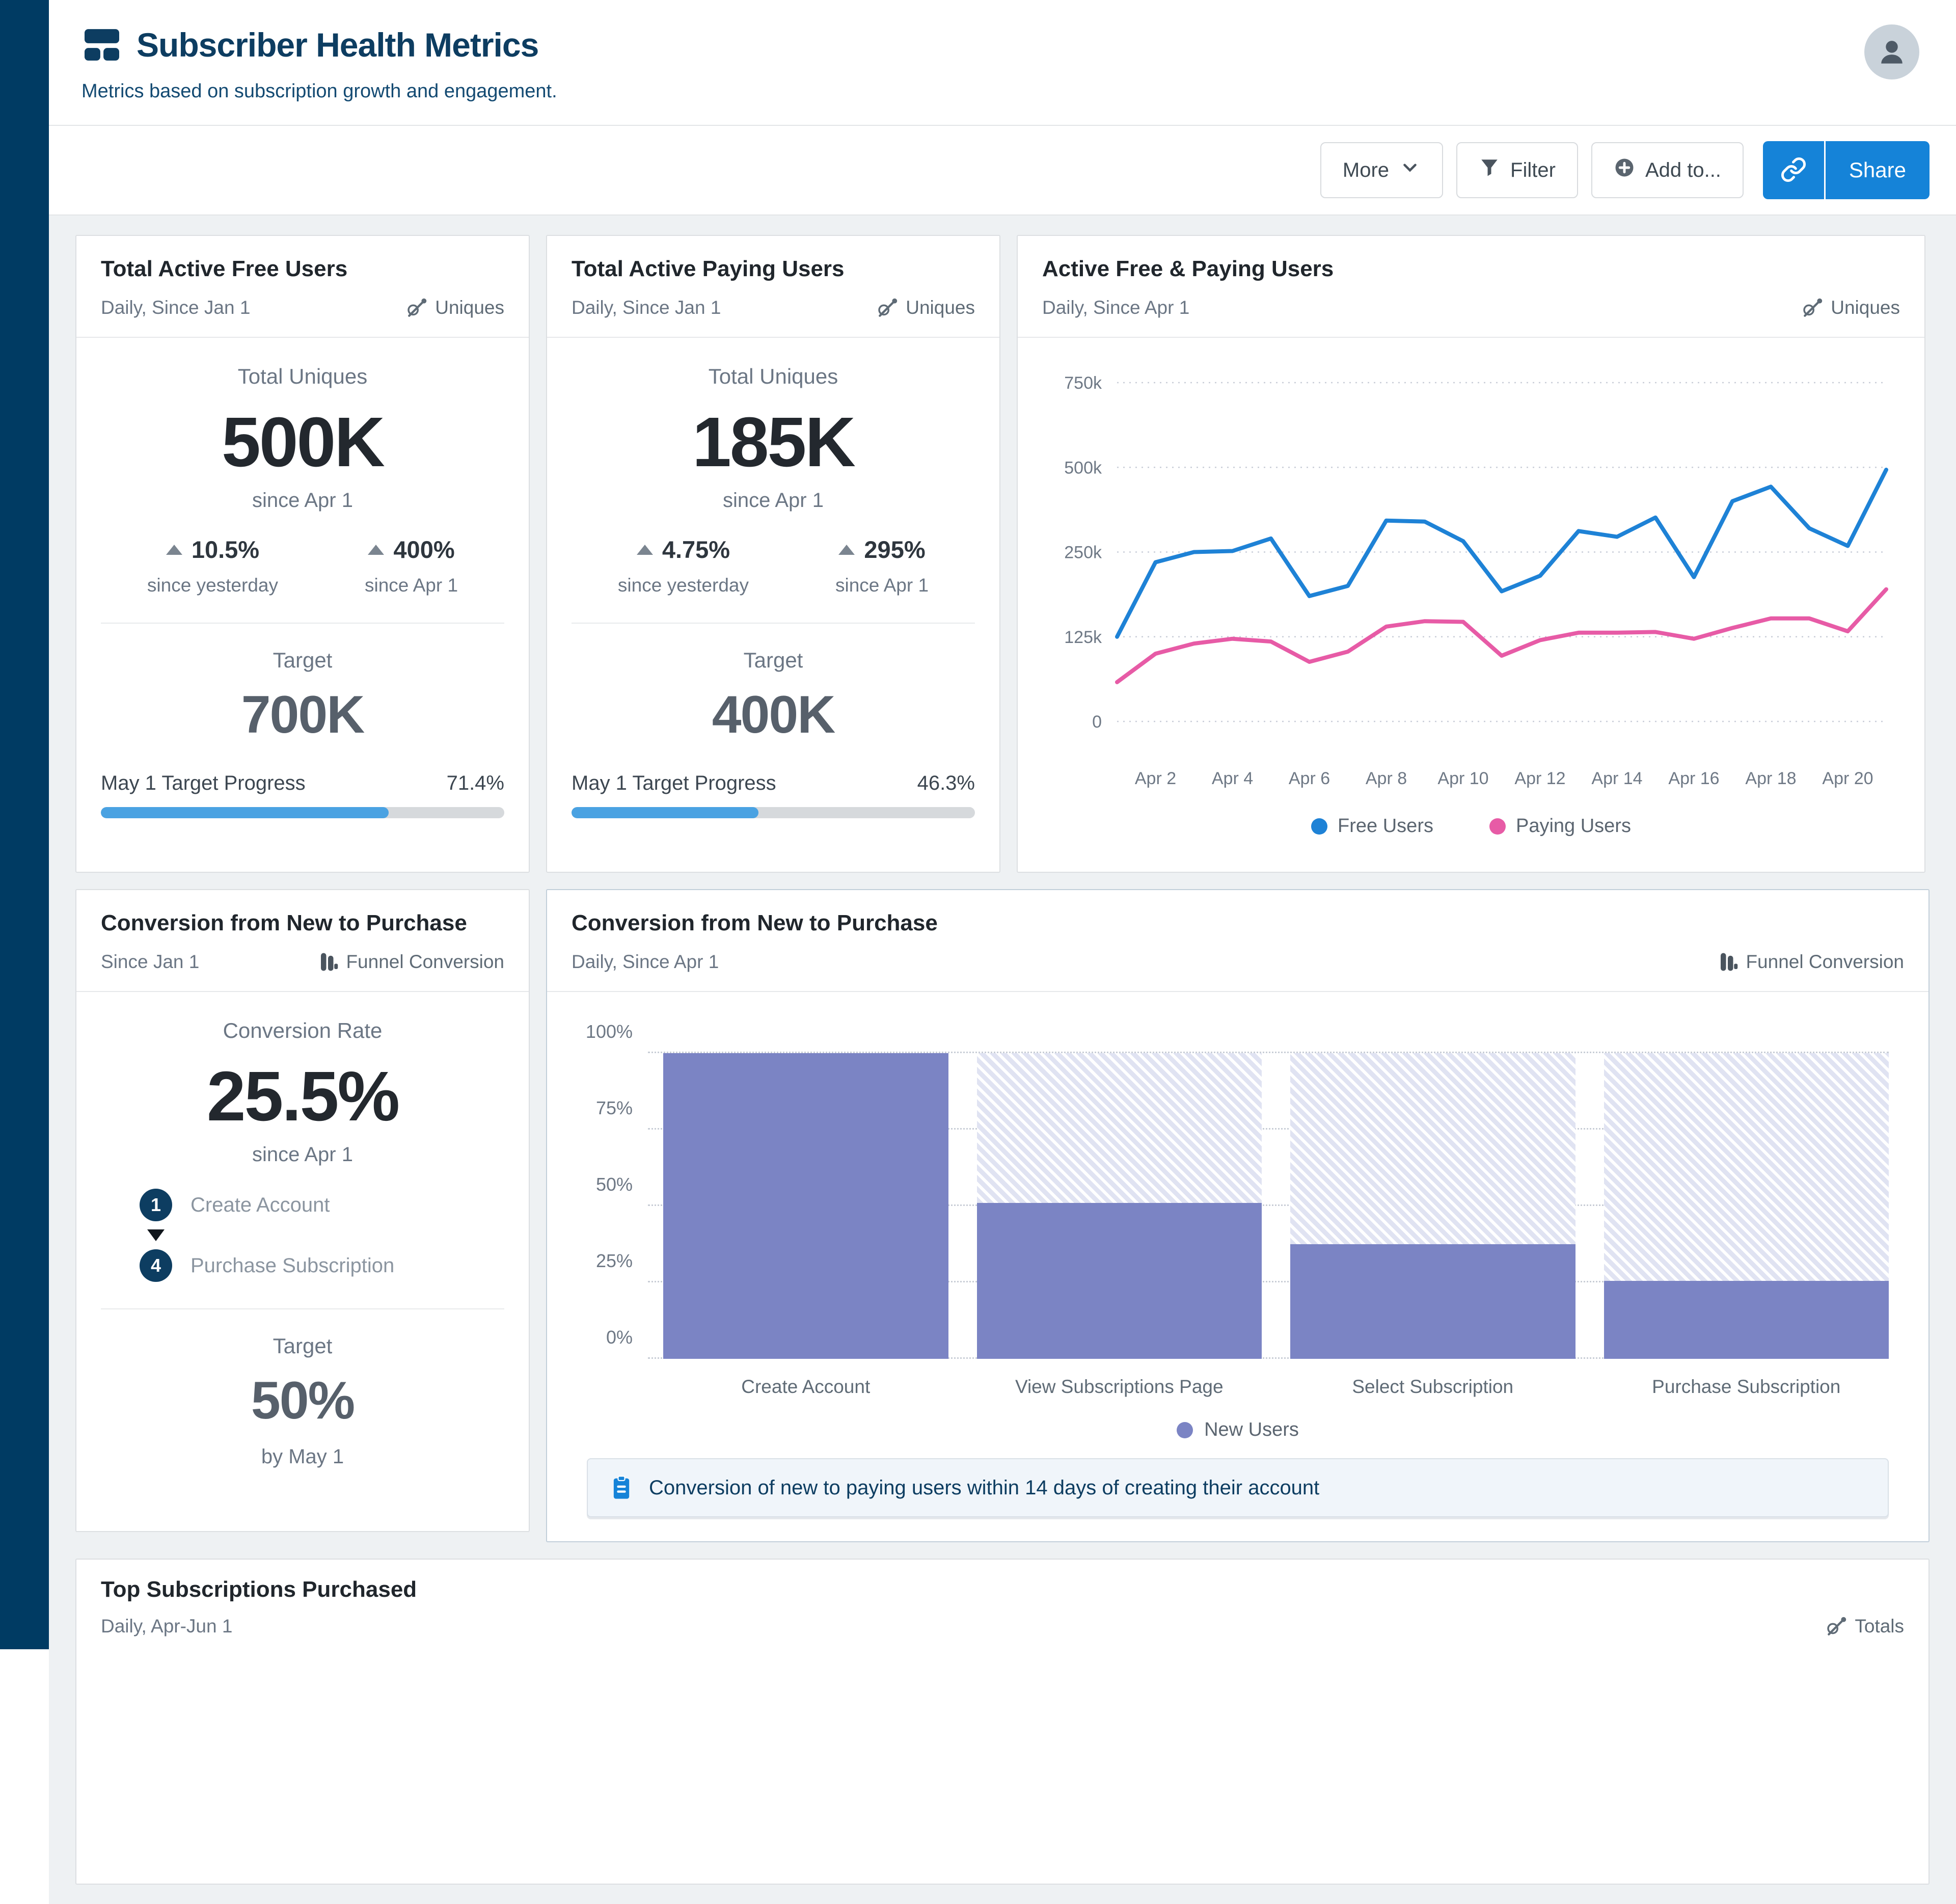 This screenshot has height=1904, width=1956. I want to click on step-number-badge: 1, so click(156, 1205).